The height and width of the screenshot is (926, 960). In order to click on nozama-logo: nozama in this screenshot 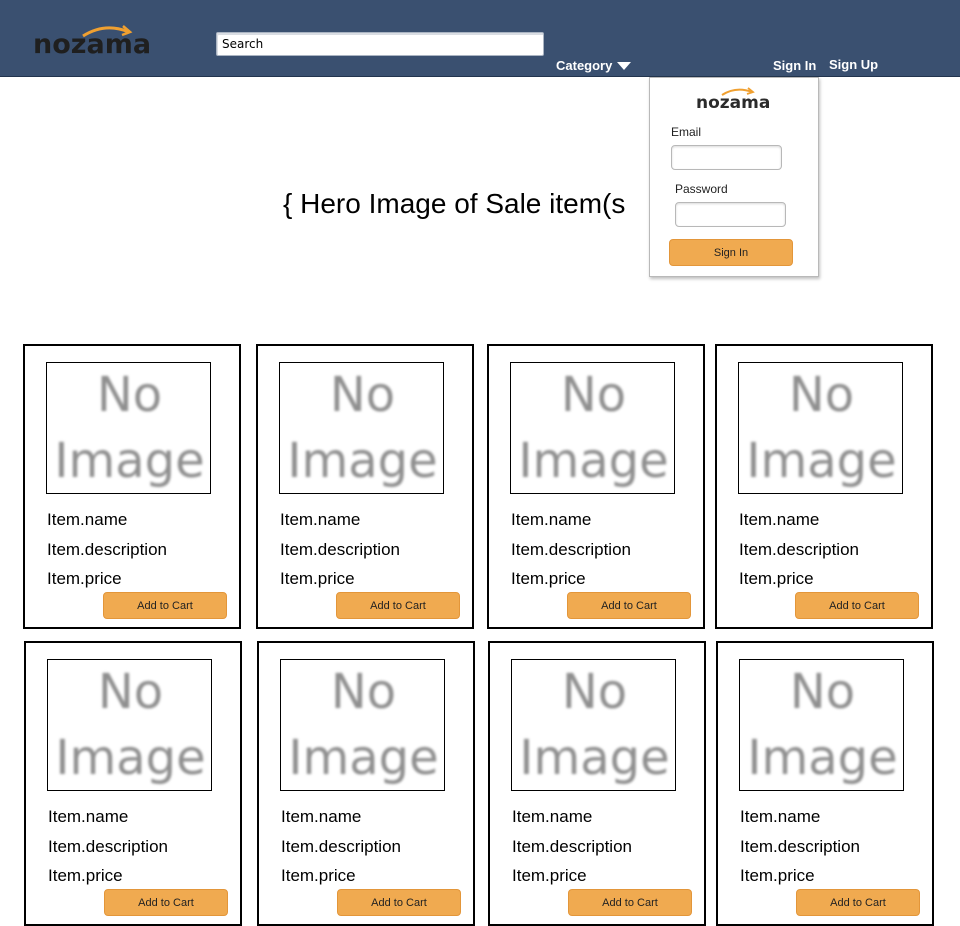, I will do `click(92, 42)`.